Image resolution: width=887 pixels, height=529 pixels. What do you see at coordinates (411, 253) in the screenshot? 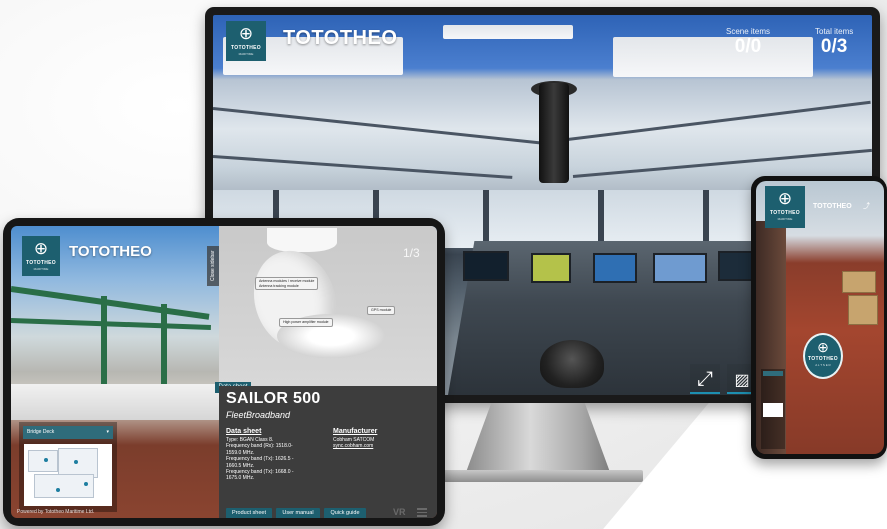
I see `page-indicator: 1/3` at bounding box center [411, 253].